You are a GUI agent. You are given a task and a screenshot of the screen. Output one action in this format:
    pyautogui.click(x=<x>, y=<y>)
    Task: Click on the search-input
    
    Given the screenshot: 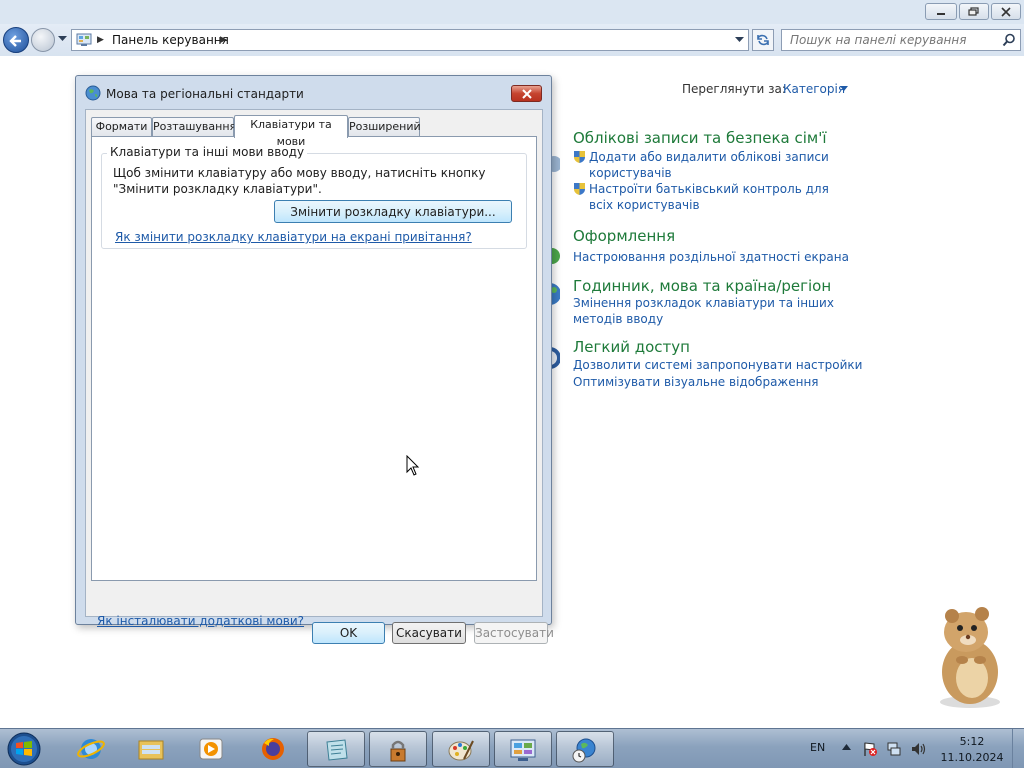 What is the action you would take?
    pyautogui.click(x=889, y=40)
    